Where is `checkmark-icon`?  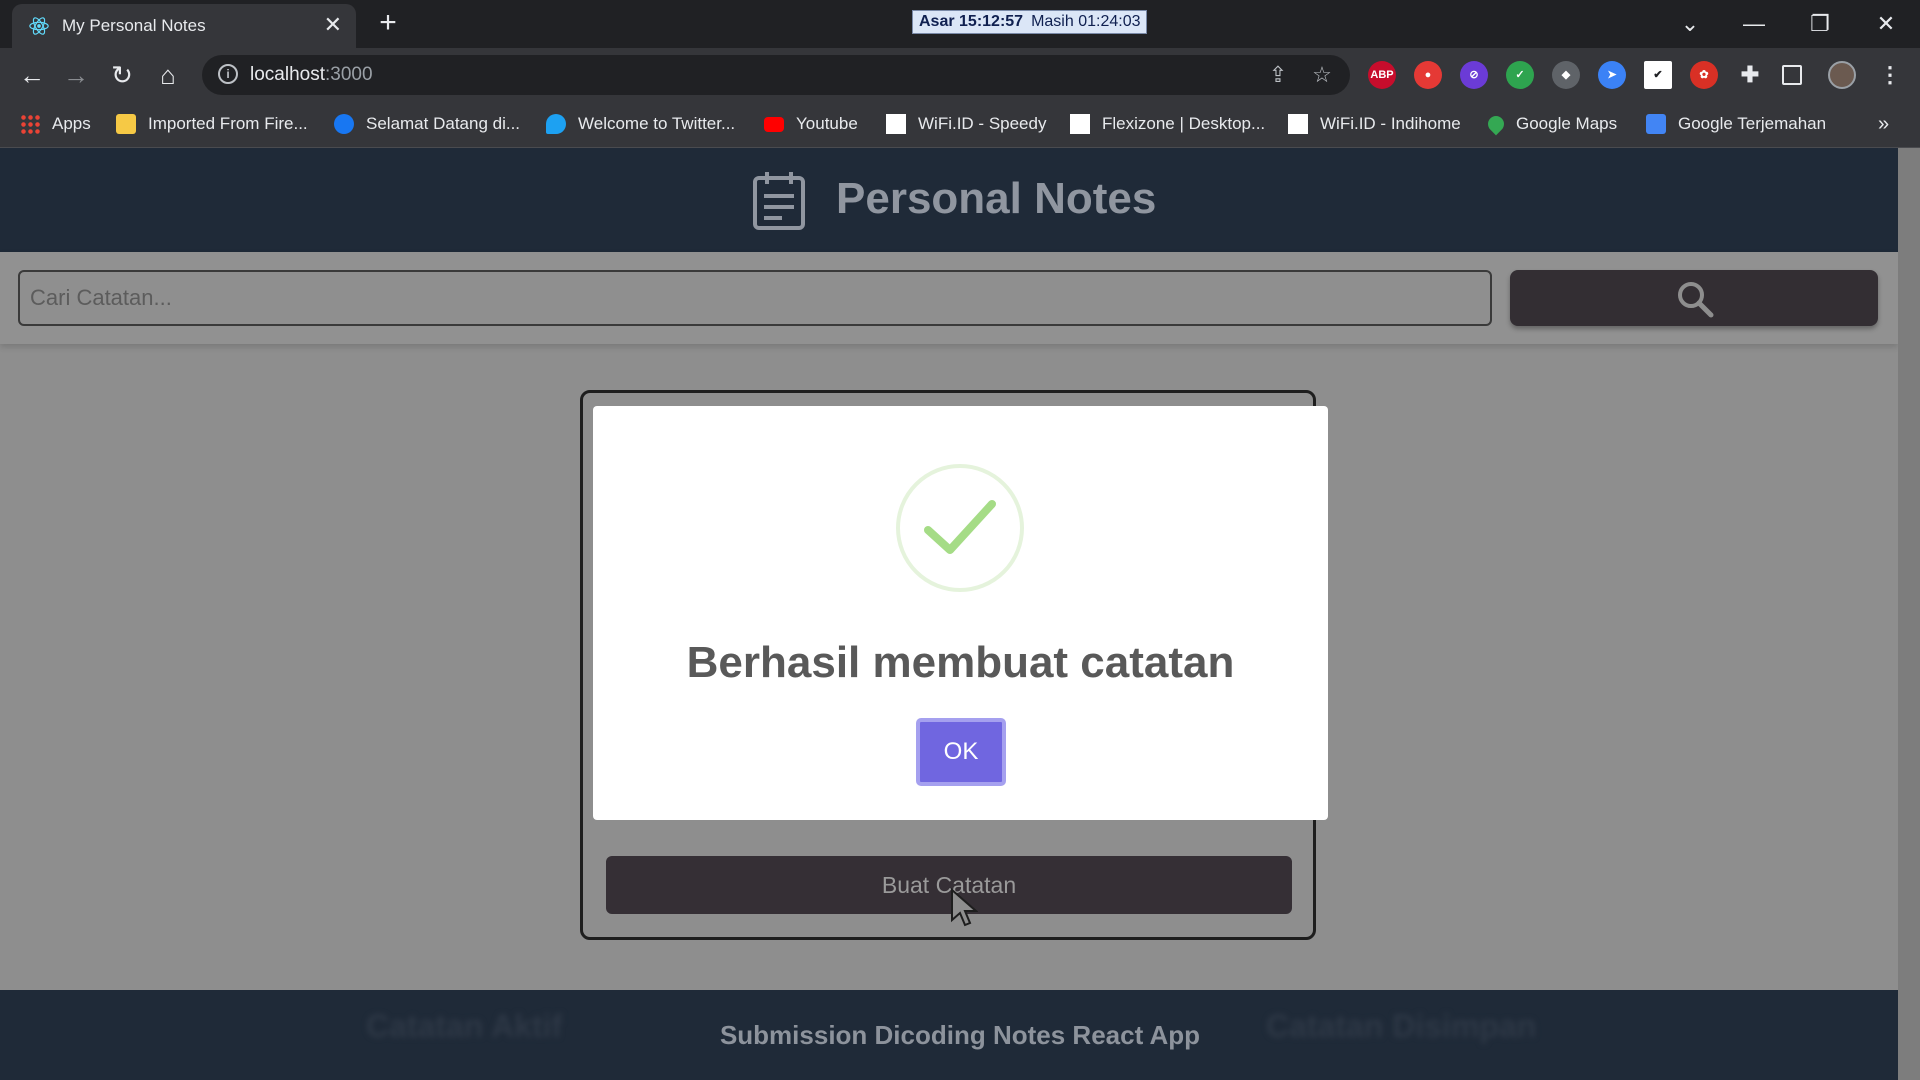 checkmark-icon is located at coordinates (960, 527).